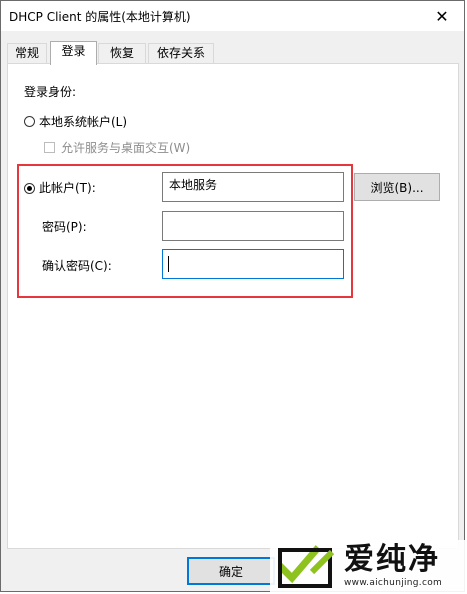 The image size is (467, 594). I want to click on tab-logon: 登录, so click(73, 53).